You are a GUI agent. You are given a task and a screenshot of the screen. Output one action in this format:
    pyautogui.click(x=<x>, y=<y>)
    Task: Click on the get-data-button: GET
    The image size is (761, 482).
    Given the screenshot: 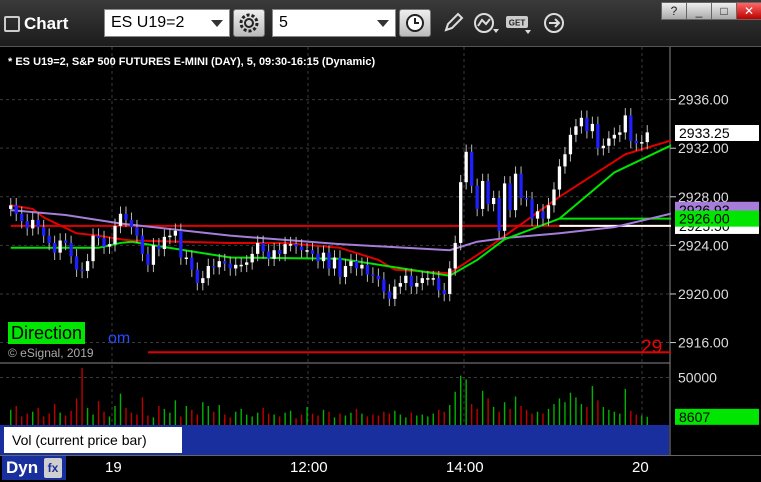 What is the action you would take?
    pyautogui.click(x=519, y=23)
    